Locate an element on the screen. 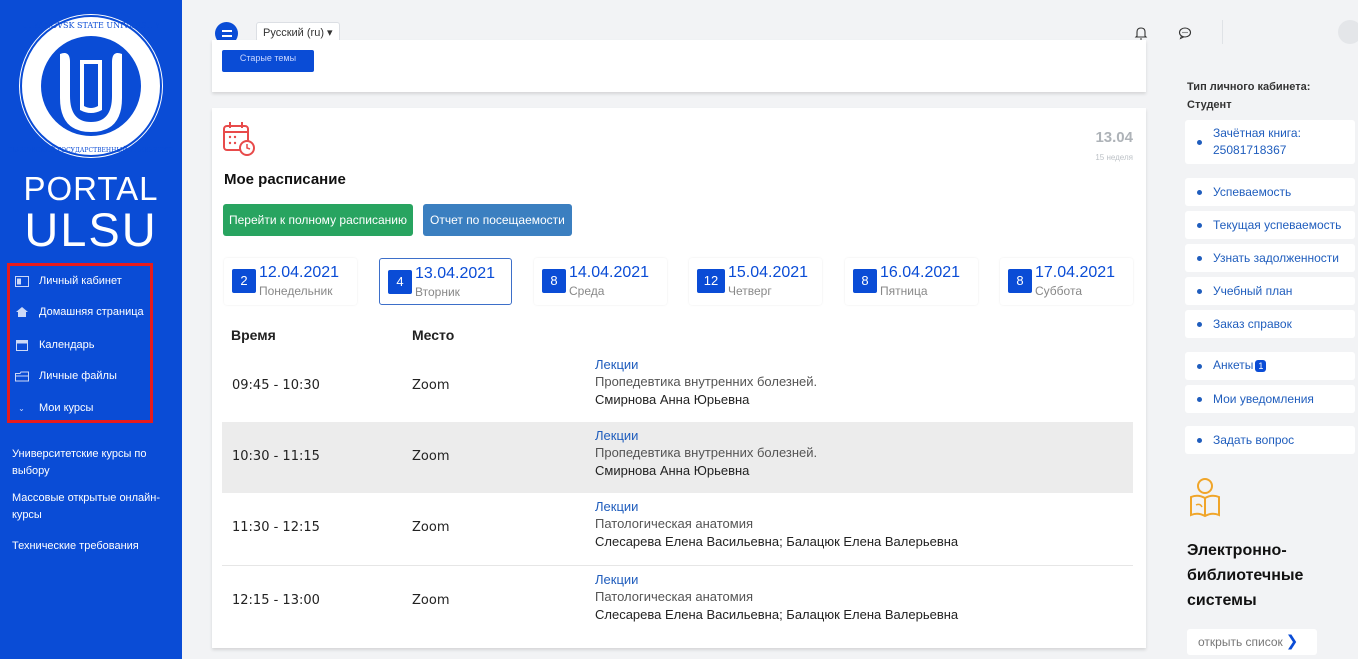  link-label: Мои уведомления is located at coordinates (1263, 399).